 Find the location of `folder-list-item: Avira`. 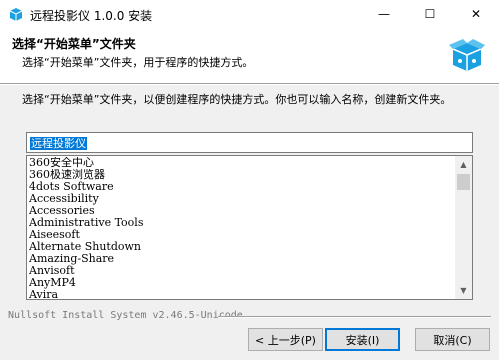

folder-list-item: Avira is located at coordinates (241, 294).